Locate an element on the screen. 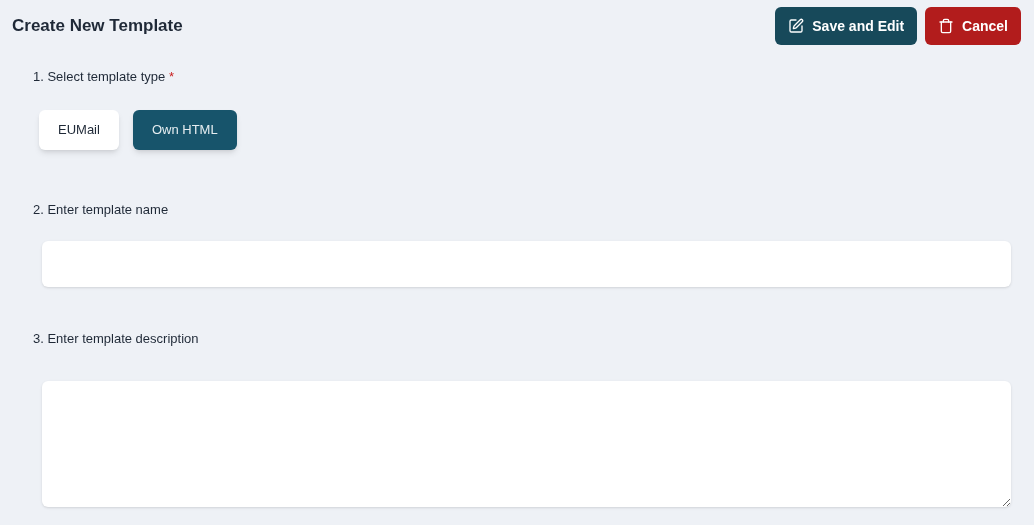 This screenshot has height=525, width=1034. save-button: Save and Edit is located at coordinates (846, 26).